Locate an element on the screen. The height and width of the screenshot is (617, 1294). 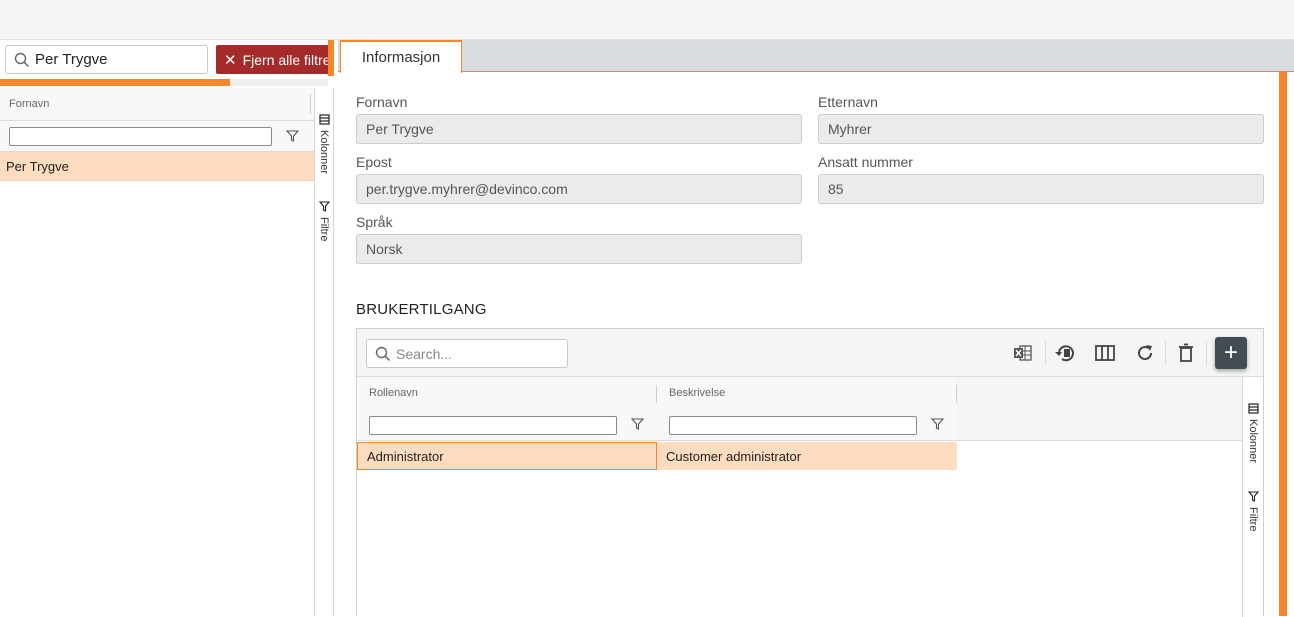
column-header-rollenavn: Rollenavn is located at coordinates (393, 393).